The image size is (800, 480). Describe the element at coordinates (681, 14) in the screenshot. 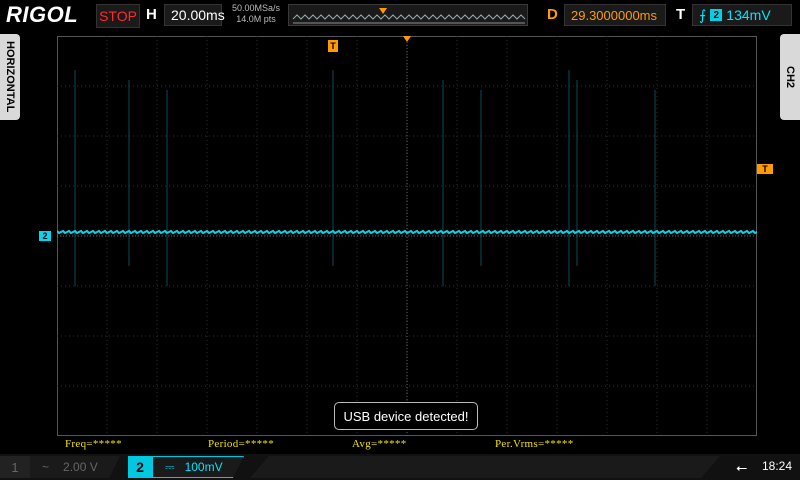

I see `trigger-label: T` at that location.